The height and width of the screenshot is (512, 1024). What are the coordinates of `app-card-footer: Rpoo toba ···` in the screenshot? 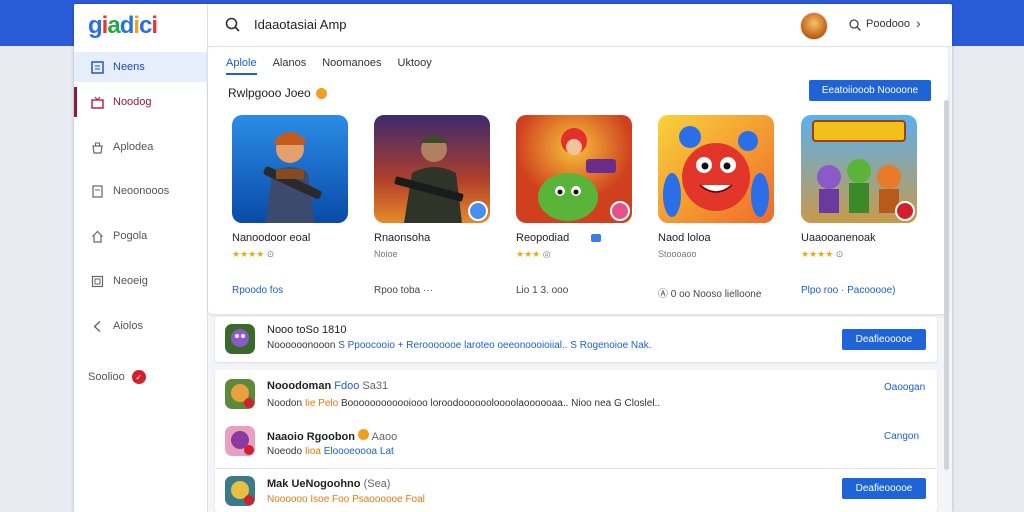 It's located at (403, 290).